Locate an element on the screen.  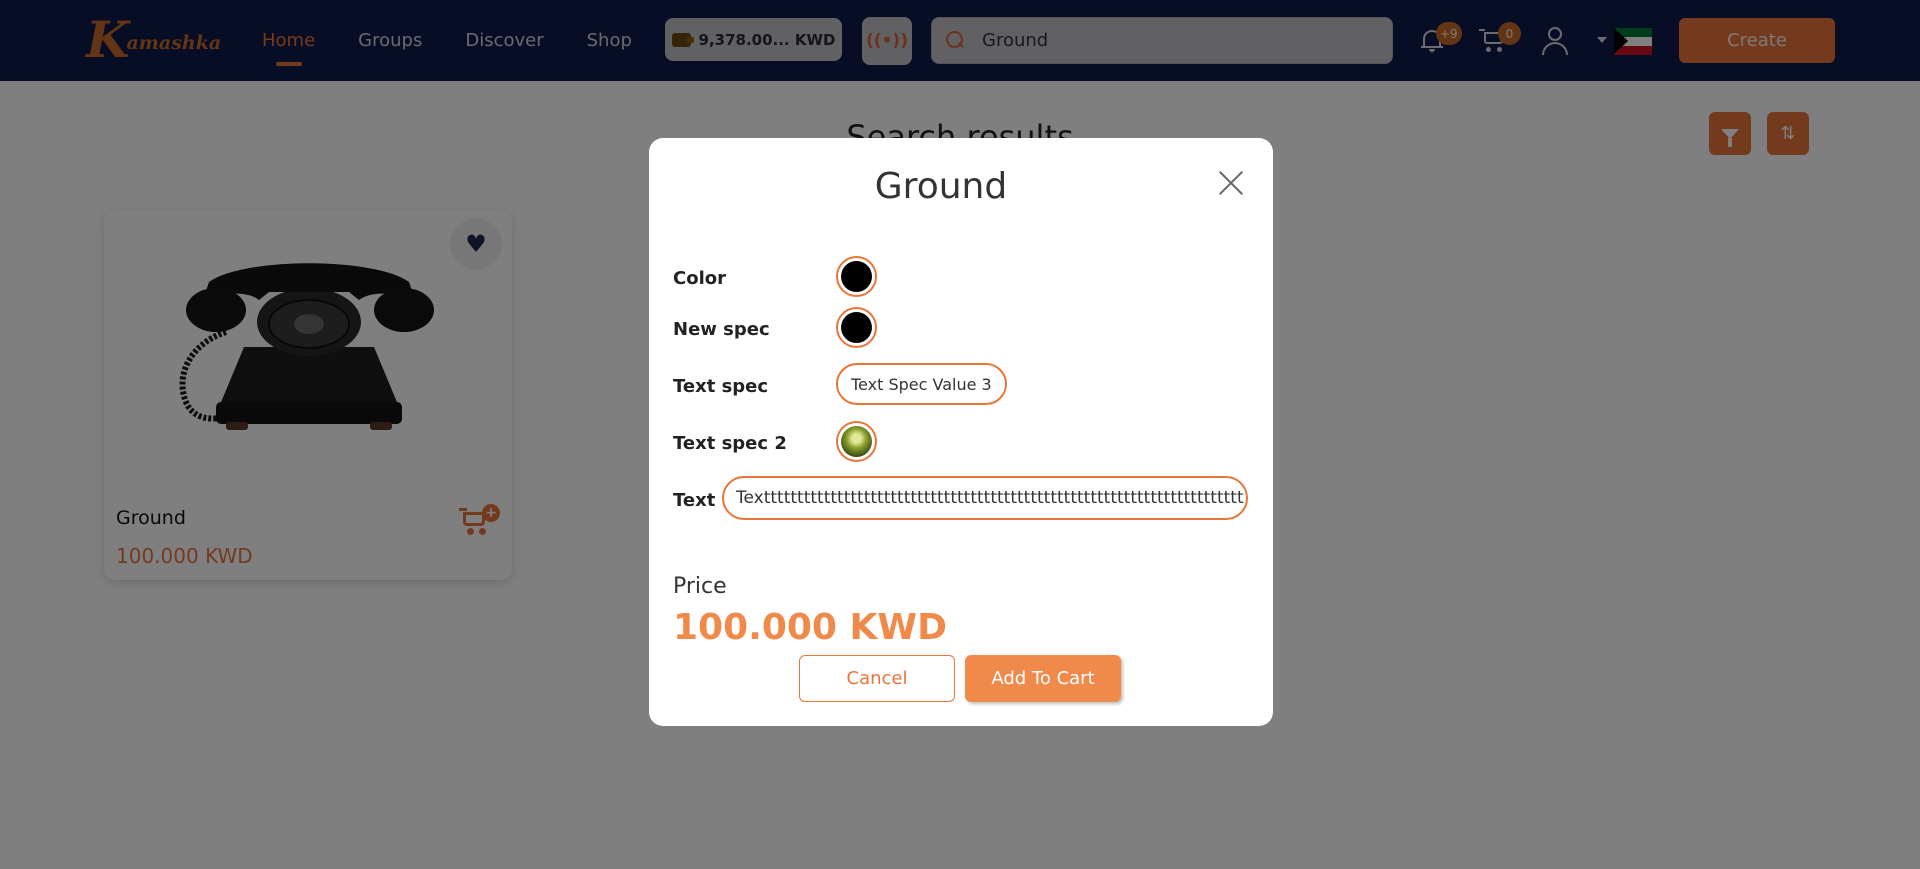
spec-label-color: Color is located at coordinates (699, 278).